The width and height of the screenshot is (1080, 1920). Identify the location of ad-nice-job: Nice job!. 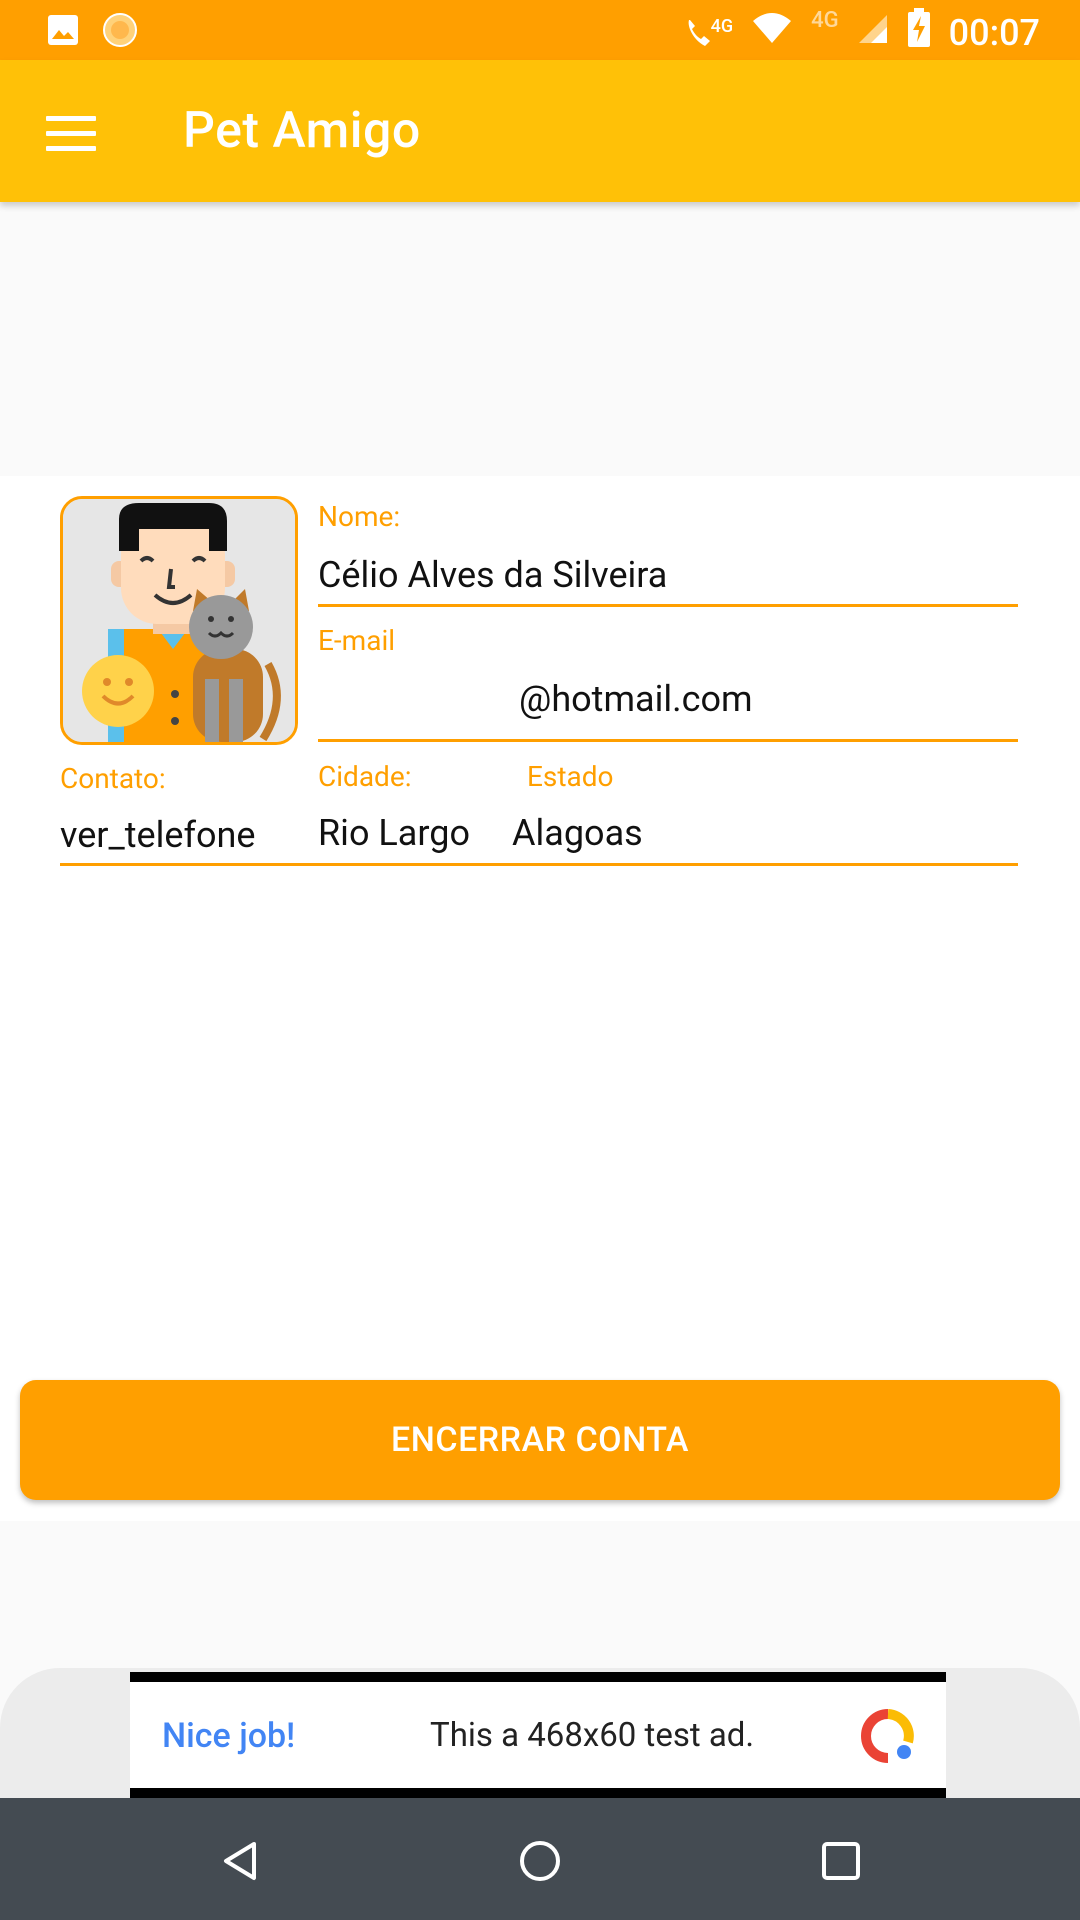
(229, 1736).